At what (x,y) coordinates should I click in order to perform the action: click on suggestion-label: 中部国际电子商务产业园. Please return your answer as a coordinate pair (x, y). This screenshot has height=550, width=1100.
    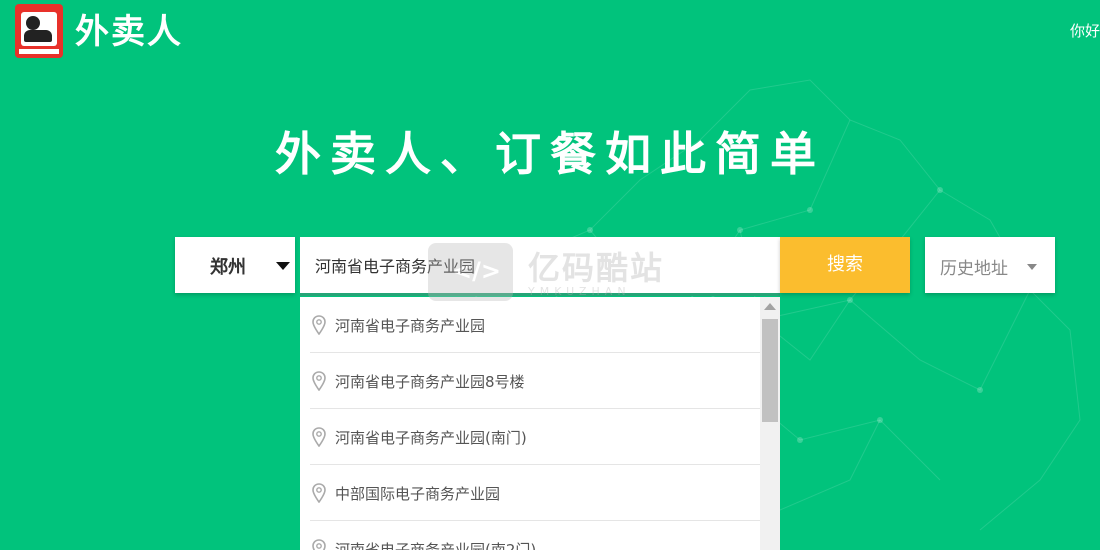
    Looking at the image, I should click on (418, 494).